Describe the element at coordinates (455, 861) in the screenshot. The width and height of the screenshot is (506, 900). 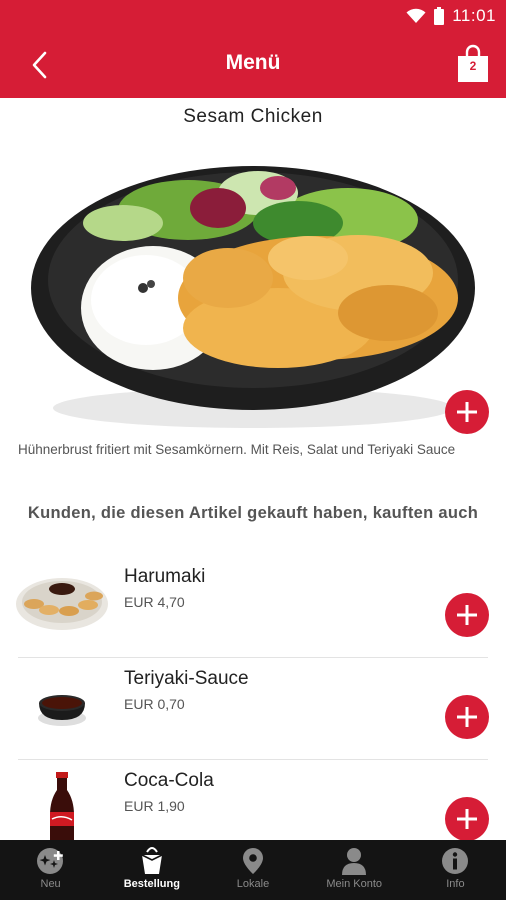
I see `info-icon` at that location.